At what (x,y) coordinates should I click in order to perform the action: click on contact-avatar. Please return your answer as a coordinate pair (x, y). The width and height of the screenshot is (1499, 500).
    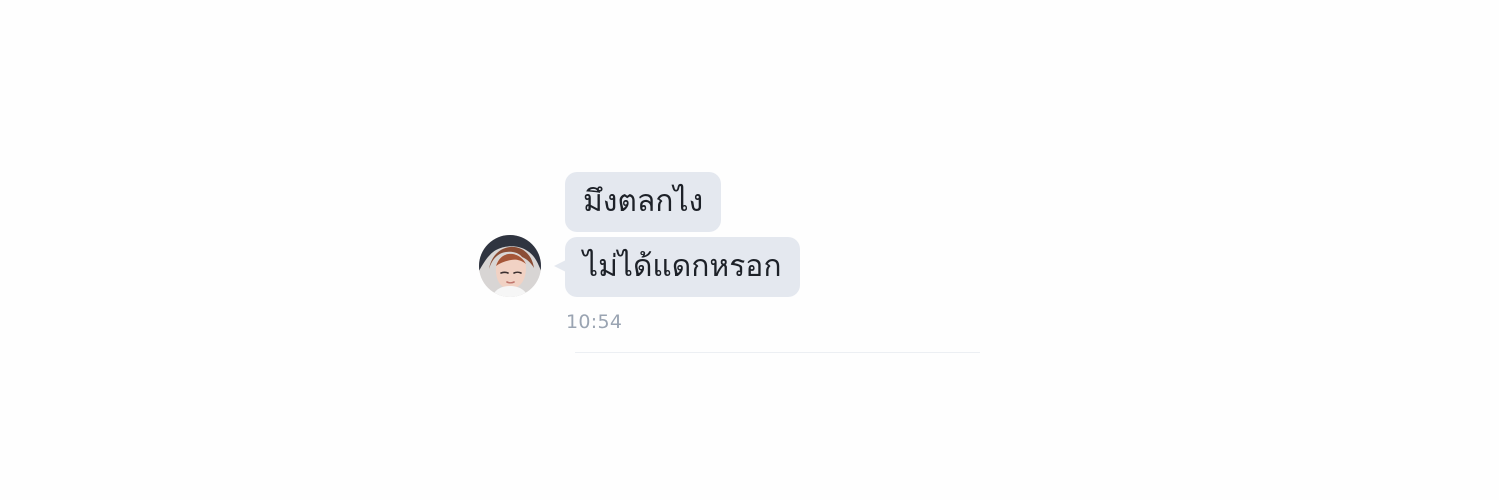
    Looking at the image, I should click on (510, 266).